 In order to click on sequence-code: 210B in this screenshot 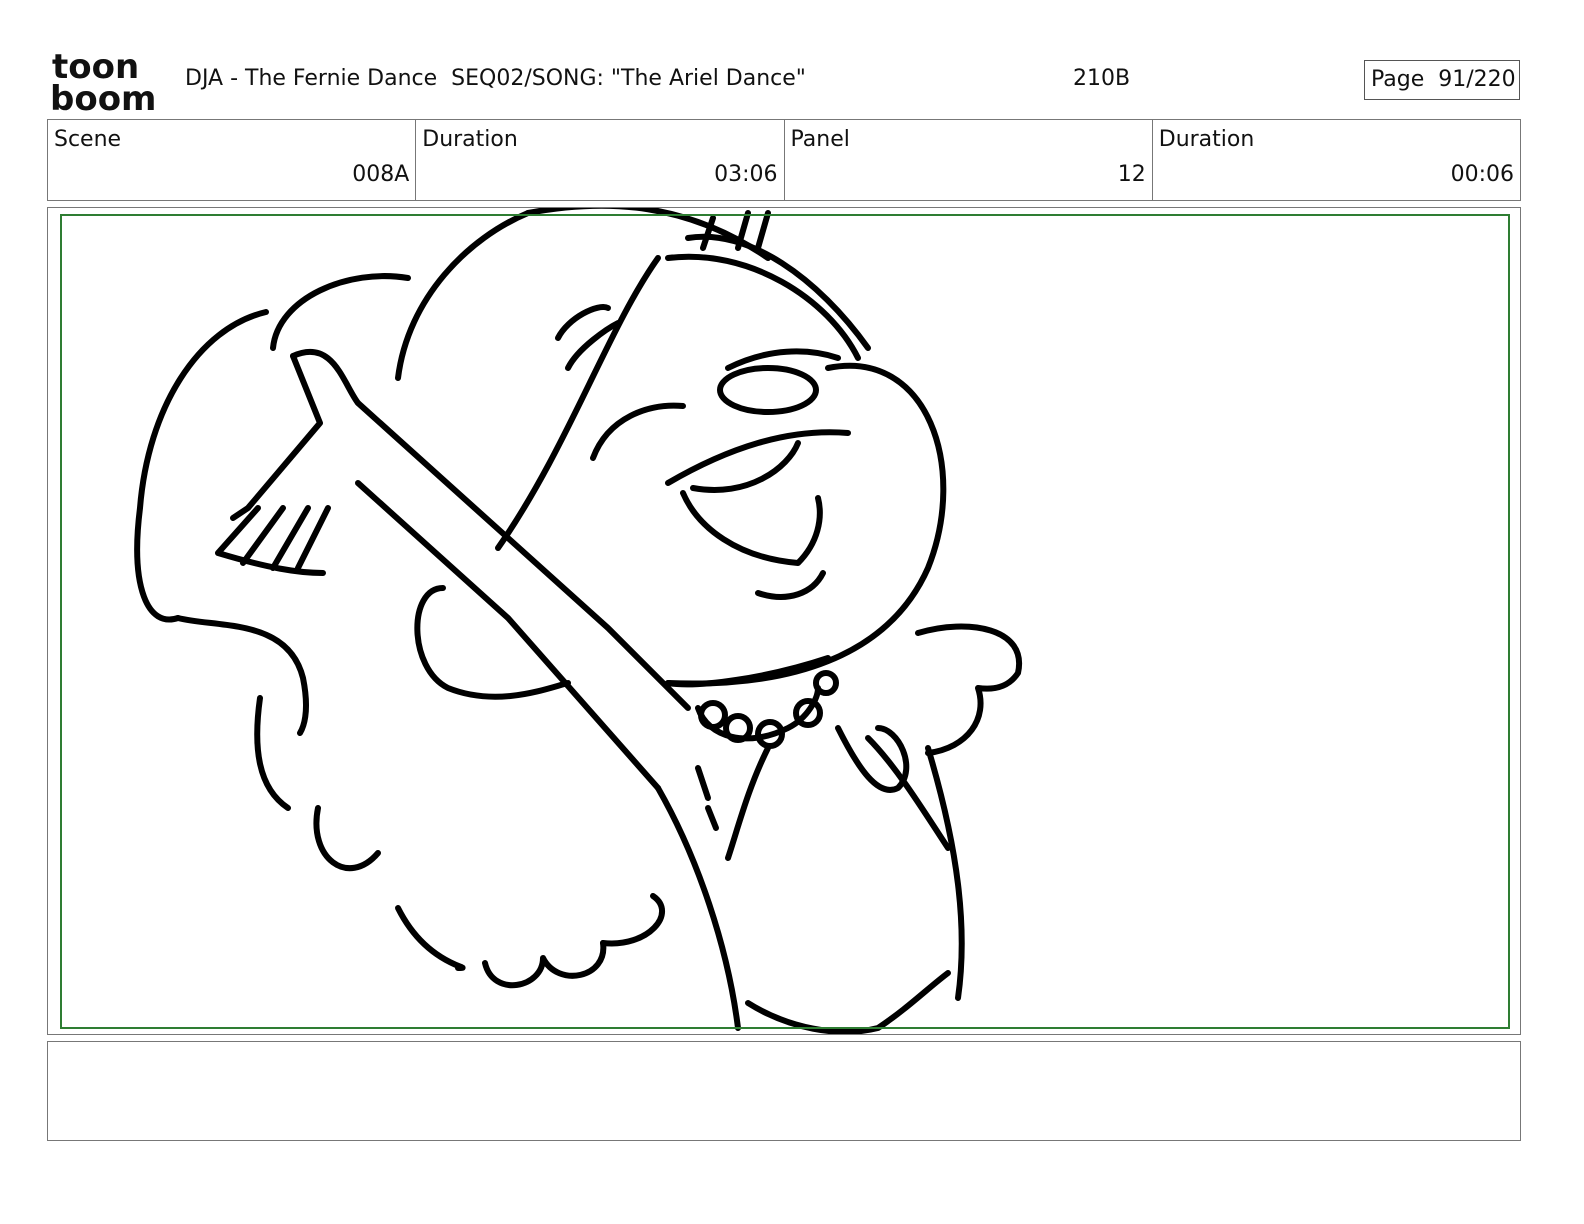, I will do `click(1102, 78)`.